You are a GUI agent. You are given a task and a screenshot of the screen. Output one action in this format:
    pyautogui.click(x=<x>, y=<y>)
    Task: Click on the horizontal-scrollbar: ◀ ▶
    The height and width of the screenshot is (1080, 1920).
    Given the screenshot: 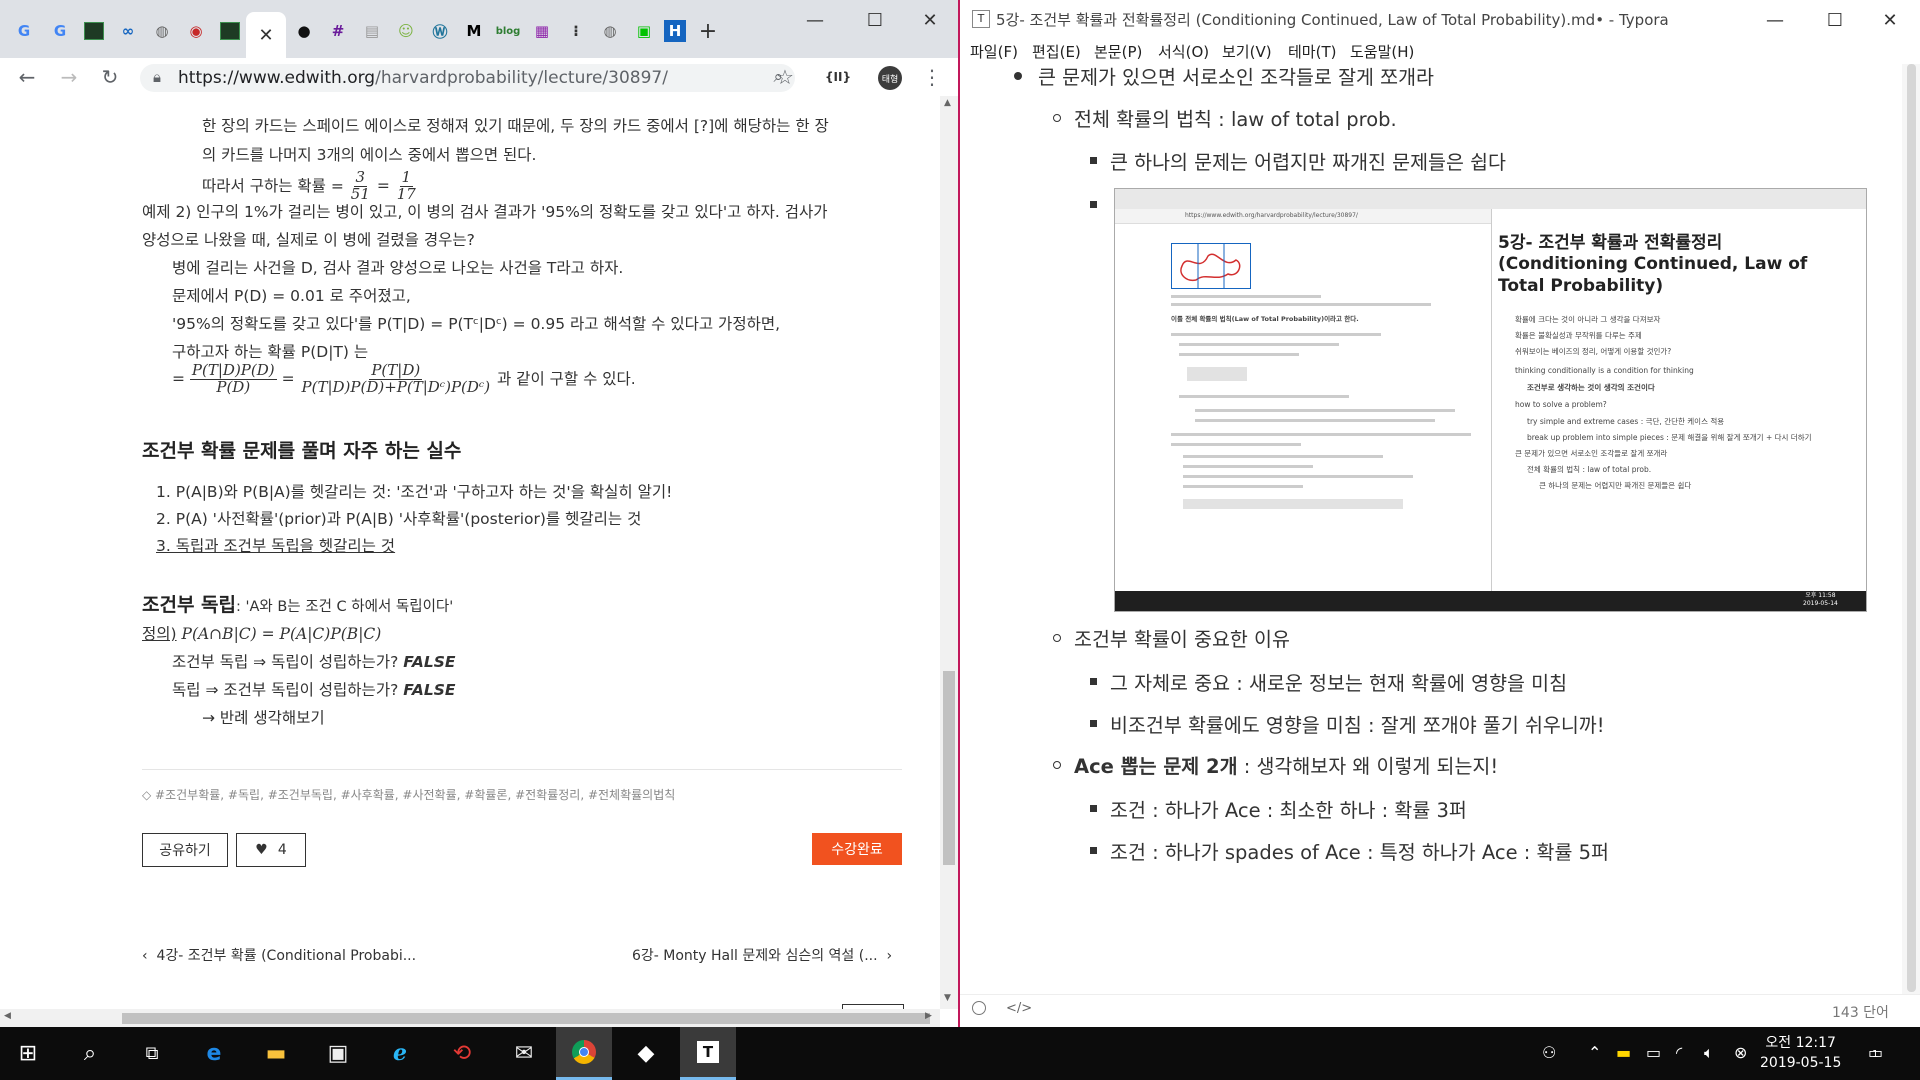 What is the action you would take?
    pyautogui.click(x=470, y=1018)
    